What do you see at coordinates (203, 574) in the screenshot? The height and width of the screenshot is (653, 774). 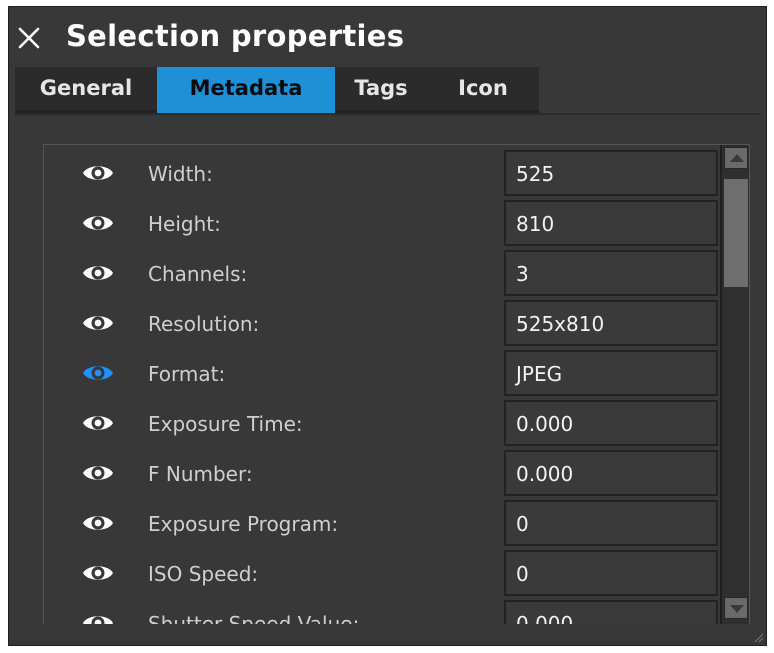 I see `metadata-label: ISO Speed:` at bounding box center [203, 574].